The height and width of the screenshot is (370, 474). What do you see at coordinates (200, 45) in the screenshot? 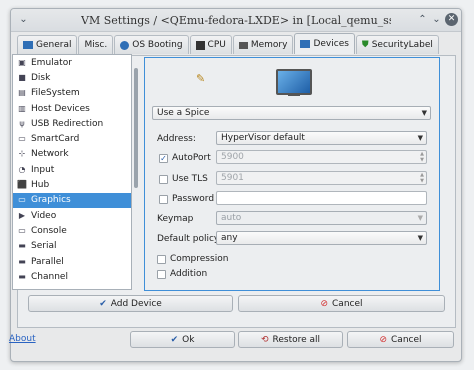
I see `cpu-icon` at bounding box center [200, 45].